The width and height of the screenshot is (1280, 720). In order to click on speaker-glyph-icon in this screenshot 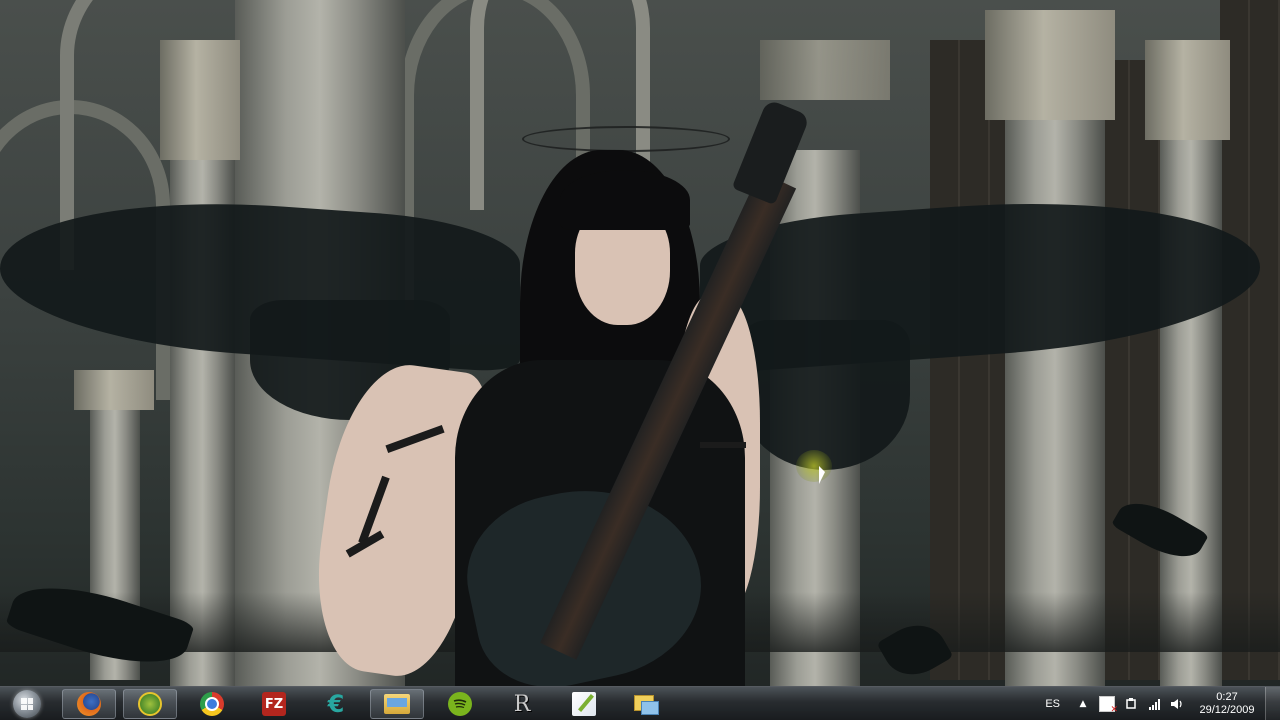, I will do `click(1176, 704)`.